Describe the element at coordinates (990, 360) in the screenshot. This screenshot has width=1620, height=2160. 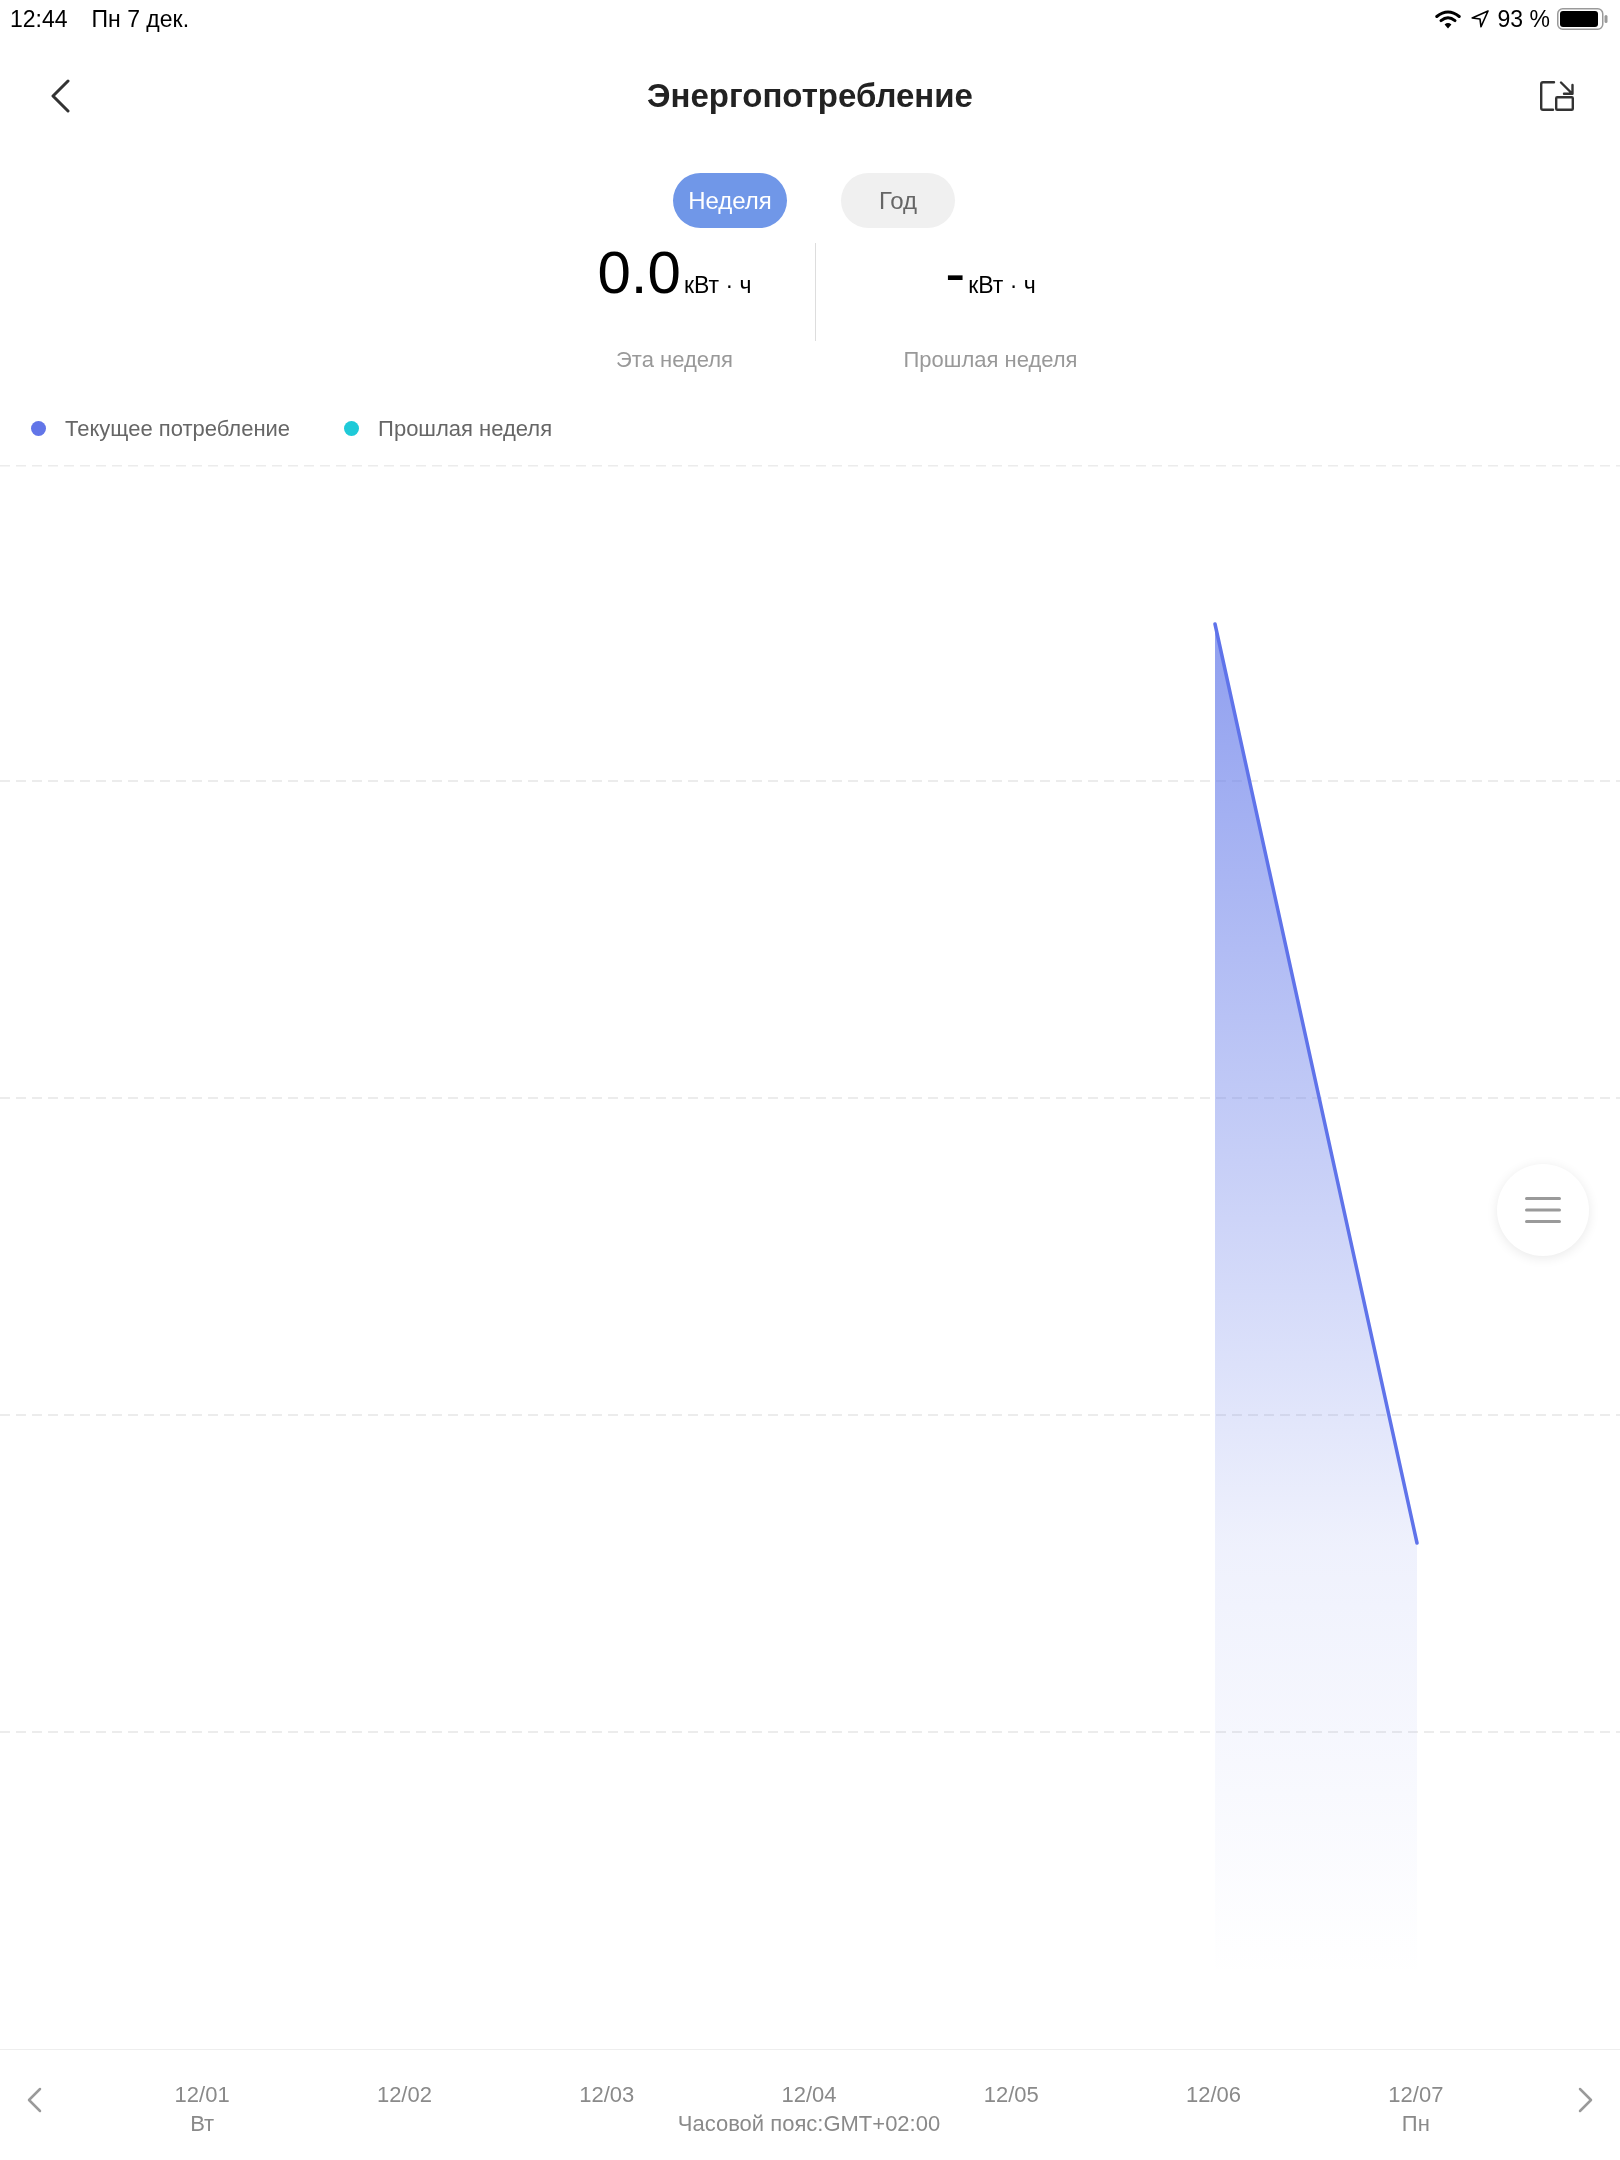
I see `period-label: Прошлая неделя` at that location.